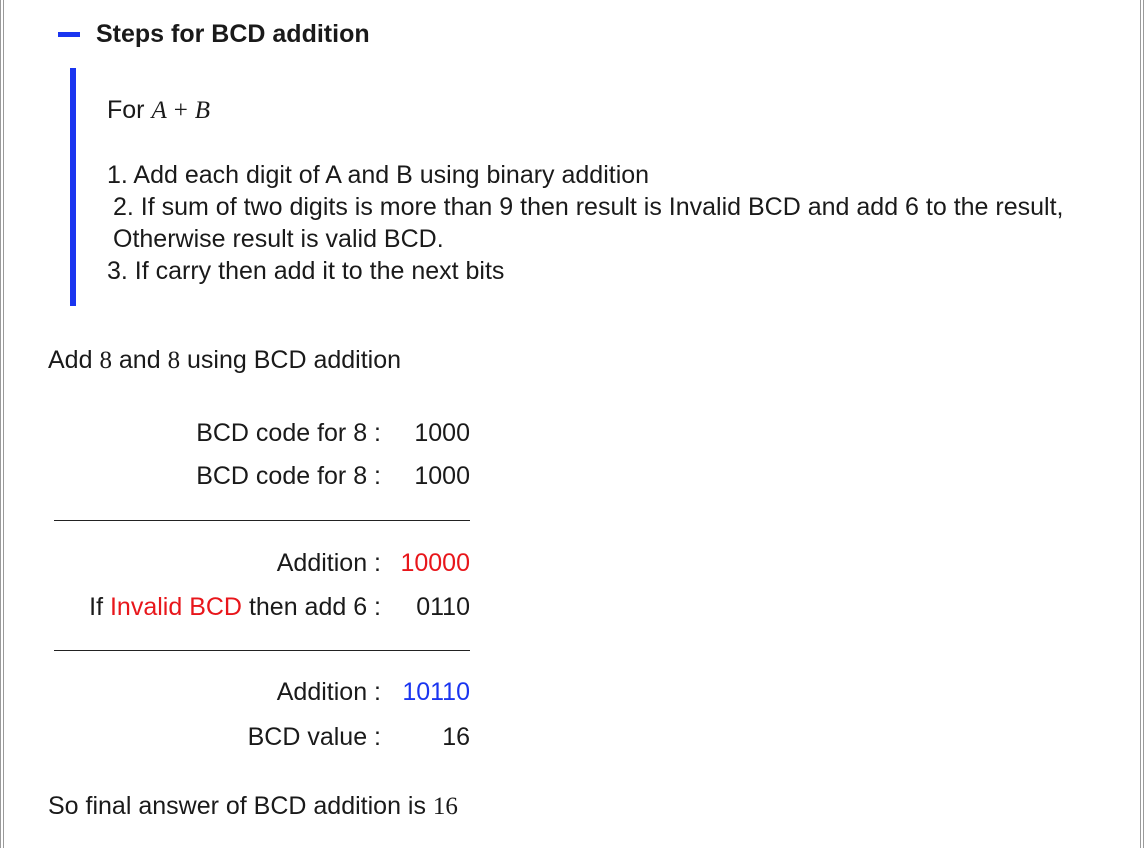 The width and height of the screenshot is (1148, 848). I want to click on calc-value-valid: 10110, so click(436, 692).